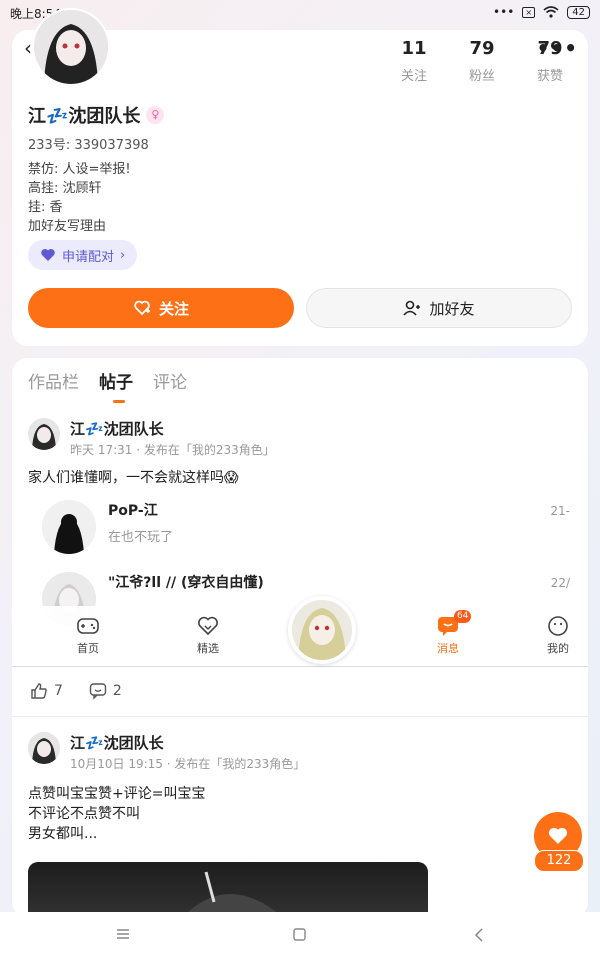  I want to click on heart-pair-icon, so click(48, 255).